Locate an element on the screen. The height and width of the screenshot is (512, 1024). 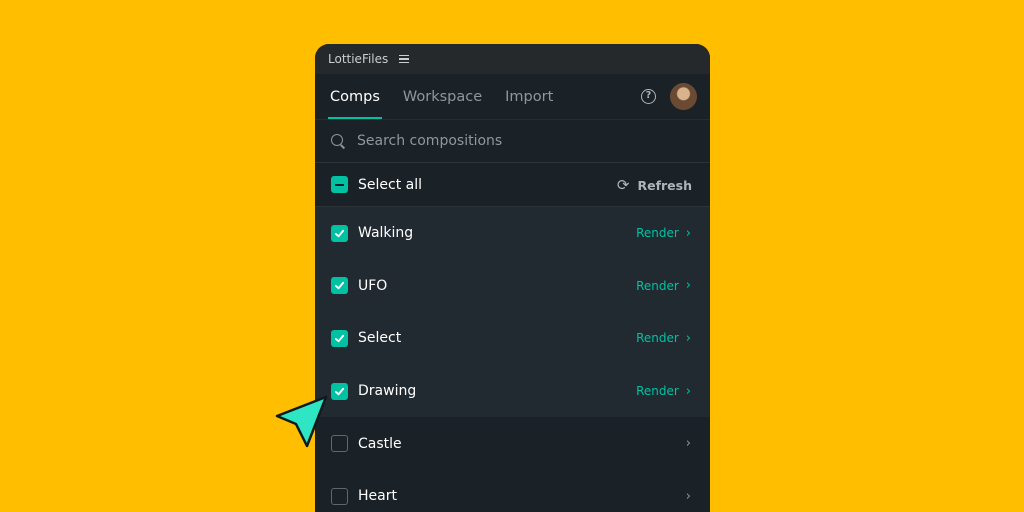
mouse-cursor-icon is located at coordinates (301, 421).